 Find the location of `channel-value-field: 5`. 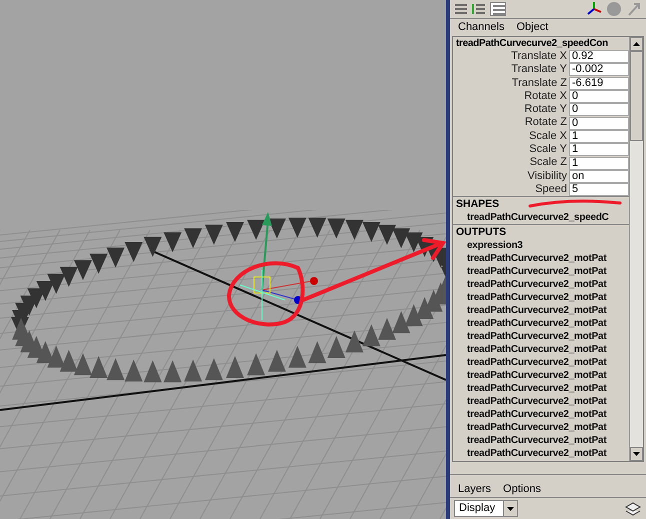

channel-value-field: 5 is located at coordinates (599, 189).